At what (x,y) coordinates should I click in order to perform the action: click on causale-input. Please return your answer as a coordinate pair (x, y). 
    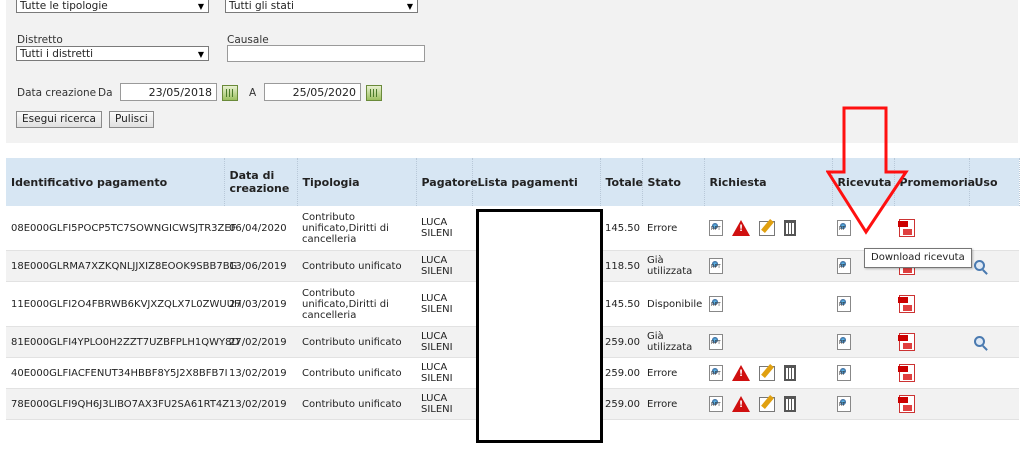
    Looking at the image, I should click on (326, 53).